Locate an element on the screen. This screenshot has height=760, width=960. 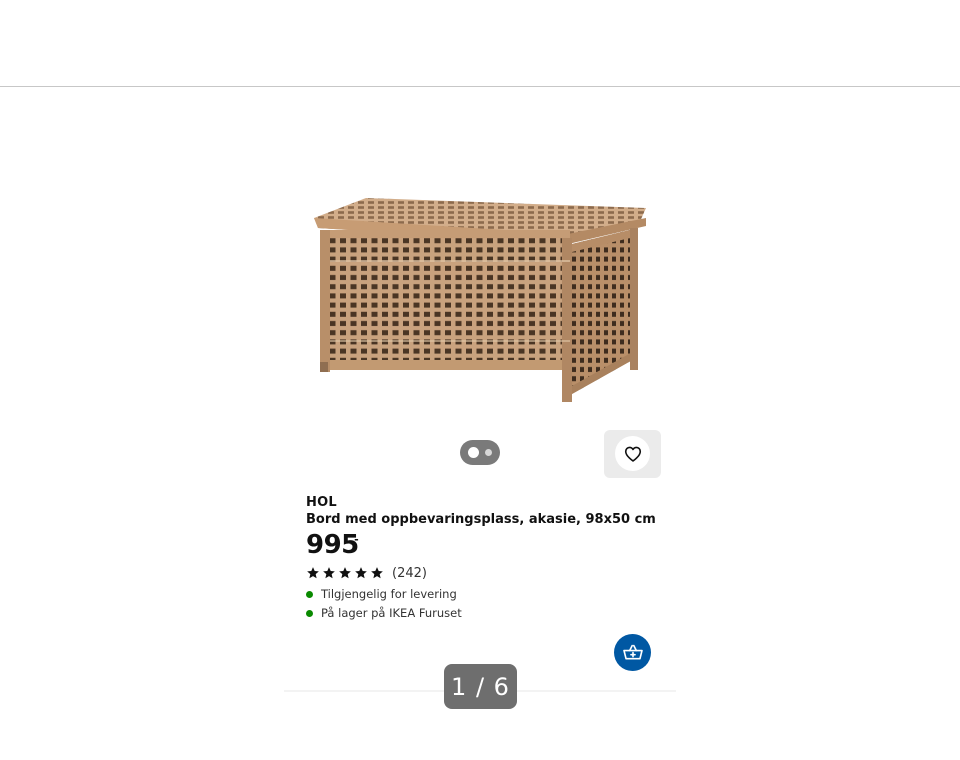
media-toggle is located at coordinates (480, 452).